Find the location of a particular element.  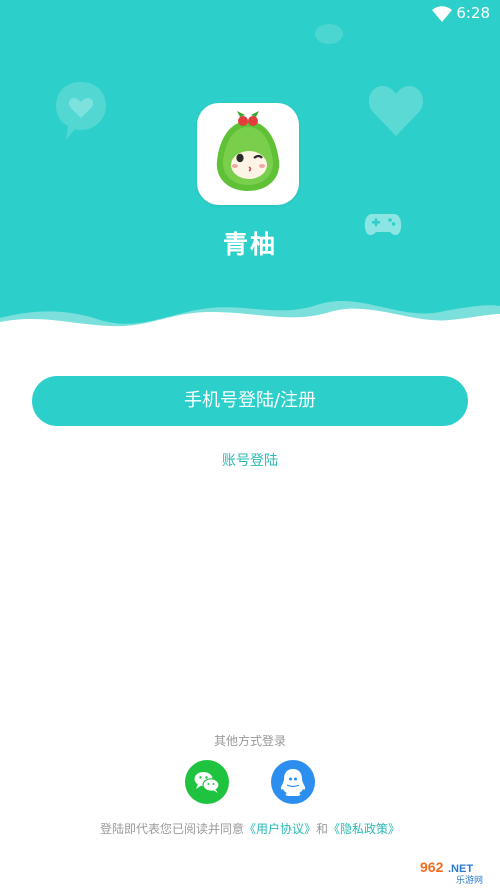

heart-bubble-icon is located at coordinates (81, 111).